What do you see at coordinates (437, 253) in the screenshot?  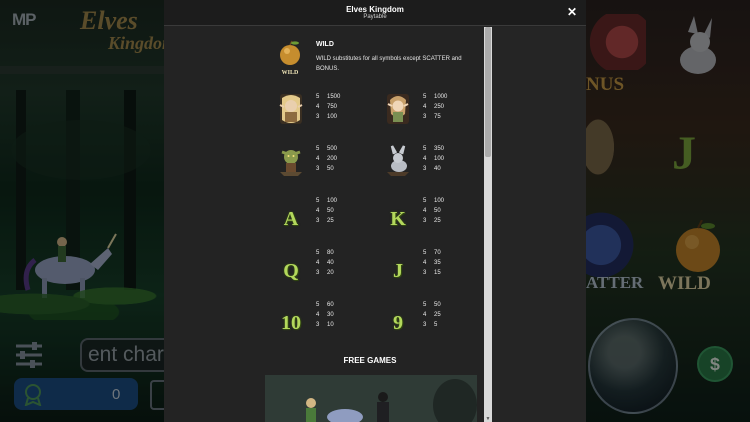 I see `payout-value: 70` at bounding box center [437, 253].